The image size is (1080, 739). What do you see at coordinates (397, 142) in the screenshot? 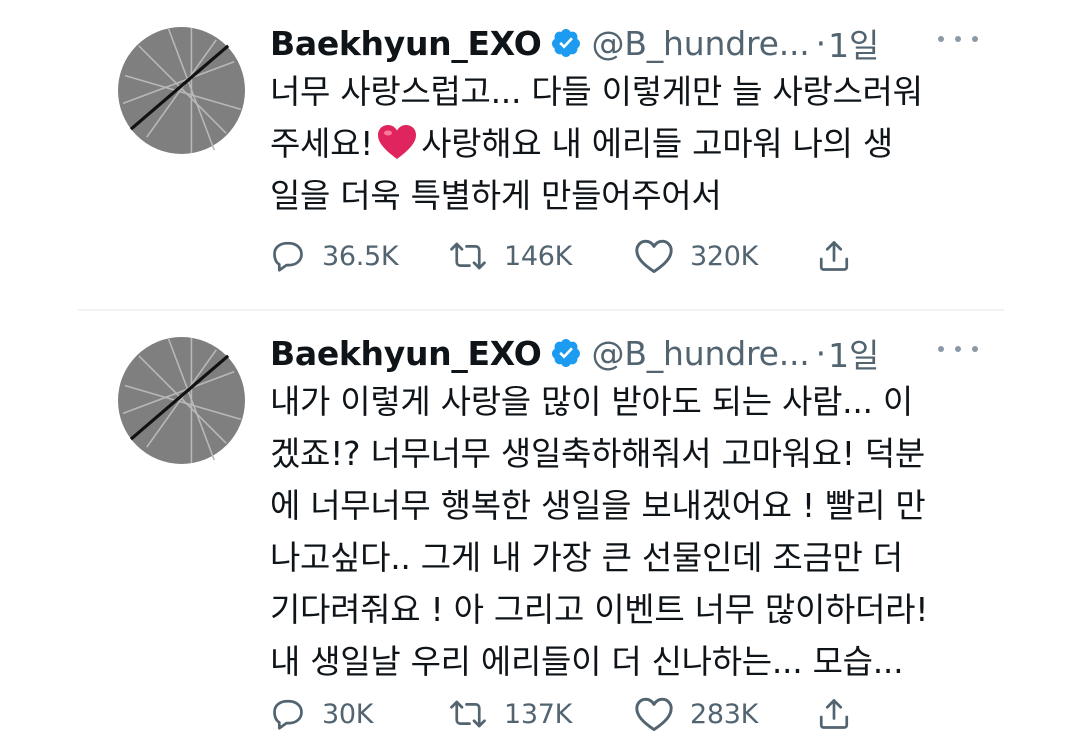
I see `red-heart-icon` at bounding box center [397, 142].